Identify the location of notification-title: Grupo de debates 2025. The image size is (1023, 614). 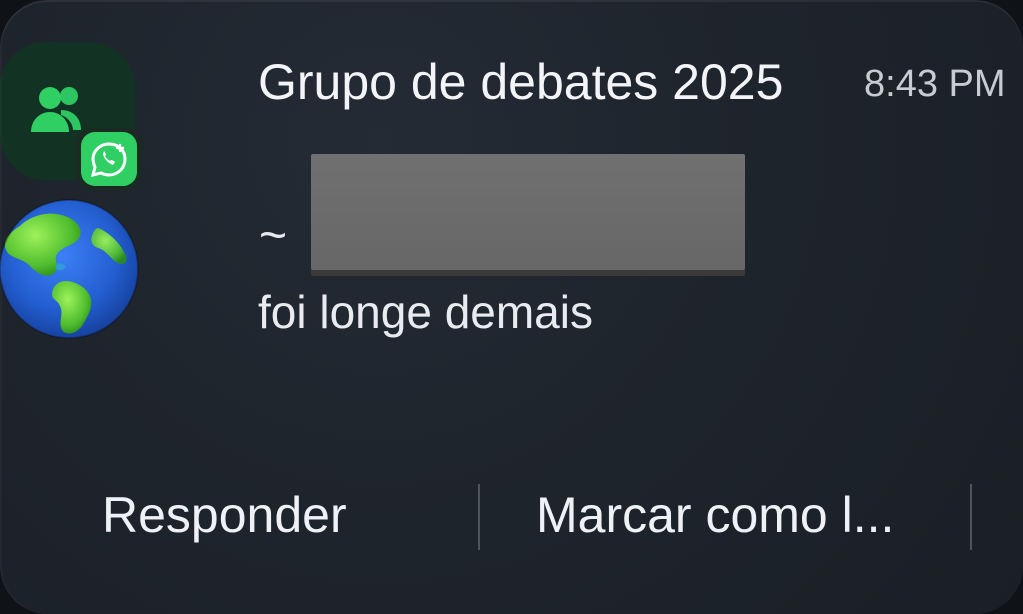
(521, 82).